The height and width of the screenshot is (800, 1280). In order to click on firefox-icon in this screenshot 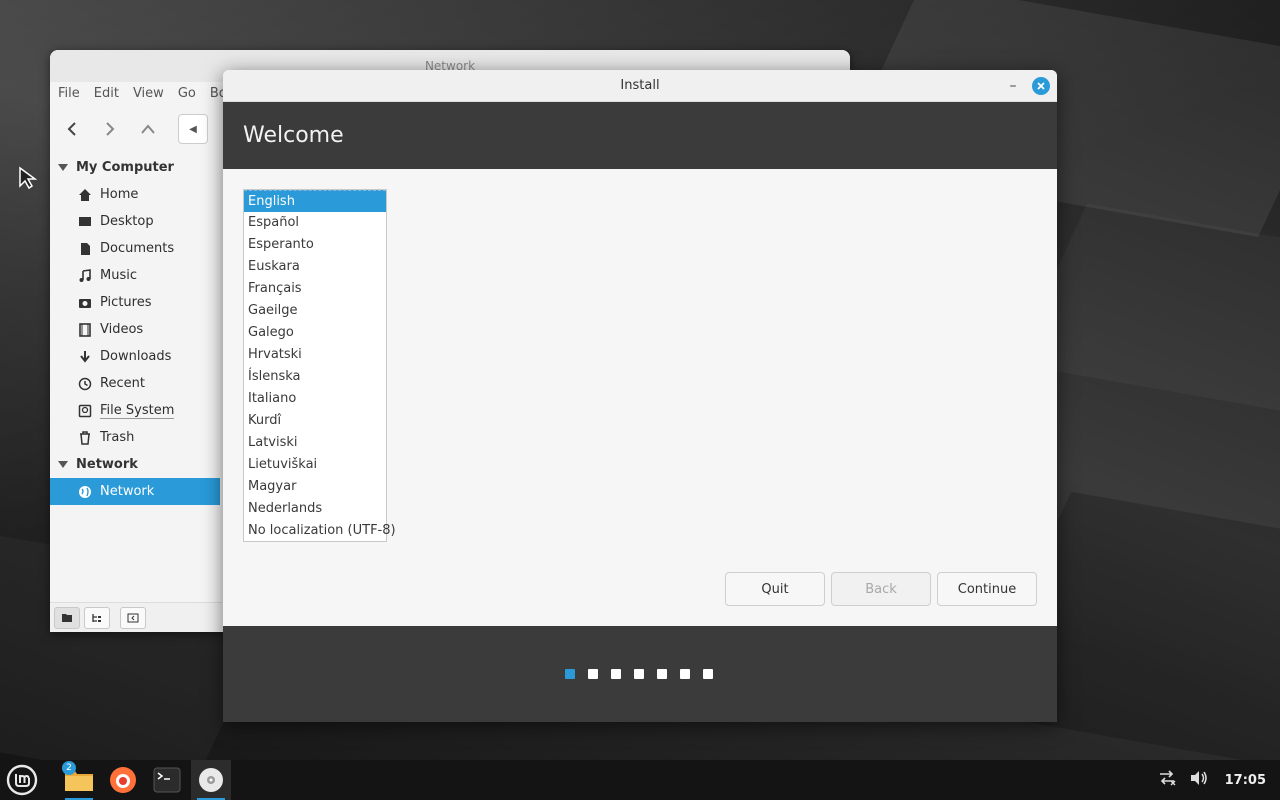, I will do `click(123, 780)`.